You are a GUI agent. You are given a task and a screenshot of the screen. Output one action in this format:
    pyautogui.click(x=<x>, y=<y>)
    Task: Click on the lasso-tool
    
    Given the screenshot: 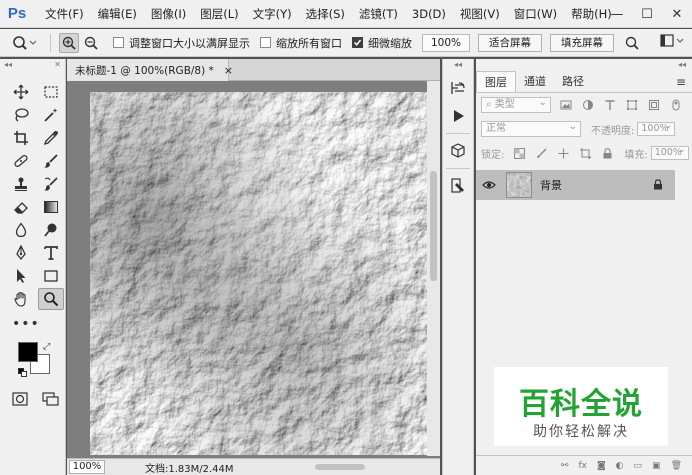 What is the action you would take?
    pyautogui.click(x=21, y=115)
    